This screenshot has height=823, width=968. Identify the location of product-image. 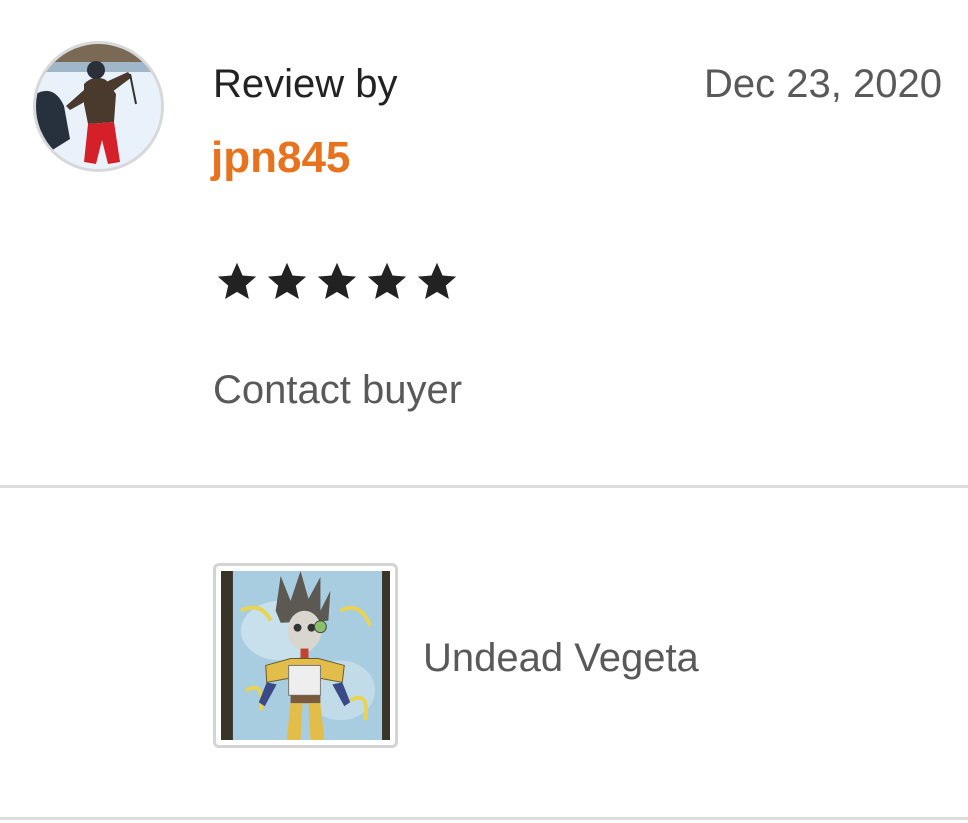
(305, 655).